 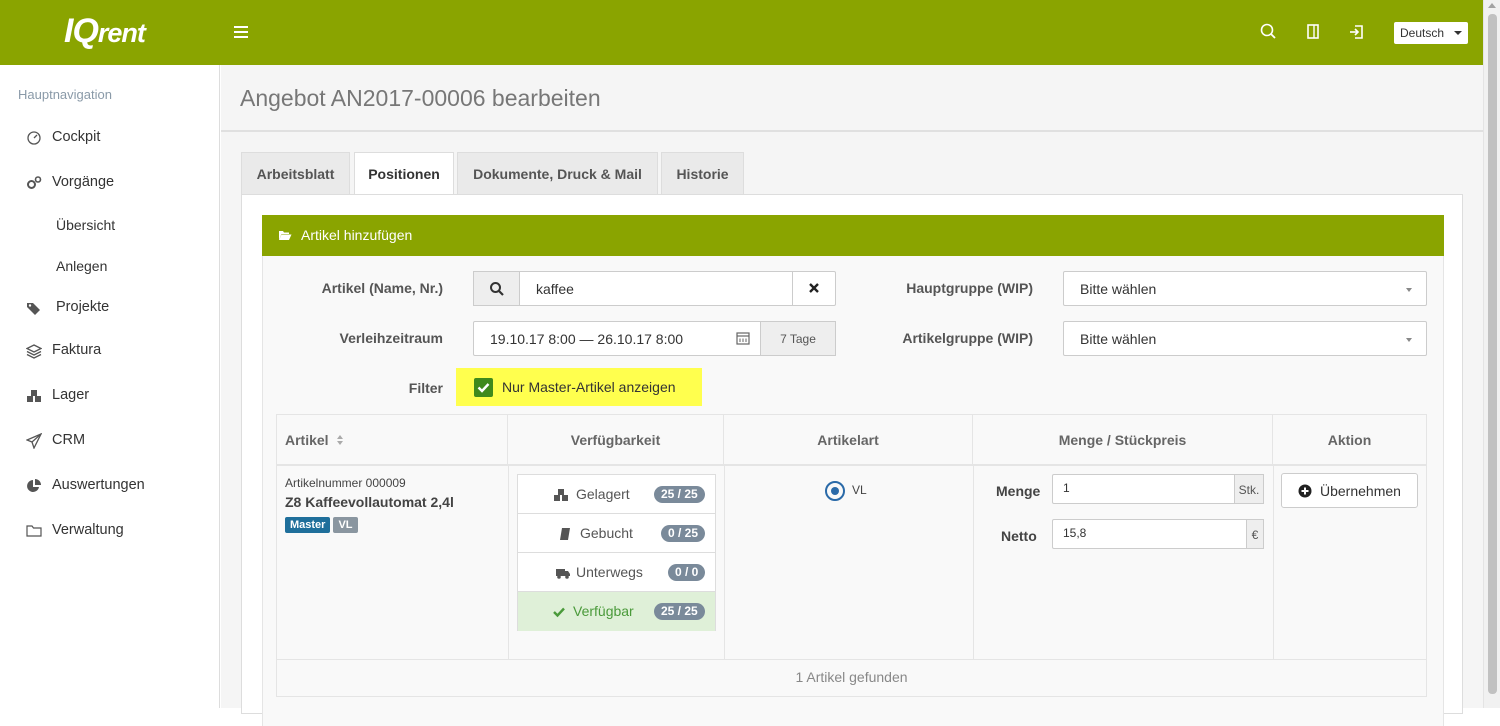 What do you see at coordinates (969, 288) in the screenshot?
I see `main-group-label: Hauptgruppe (WIP)` at bounding box center [969, 288].